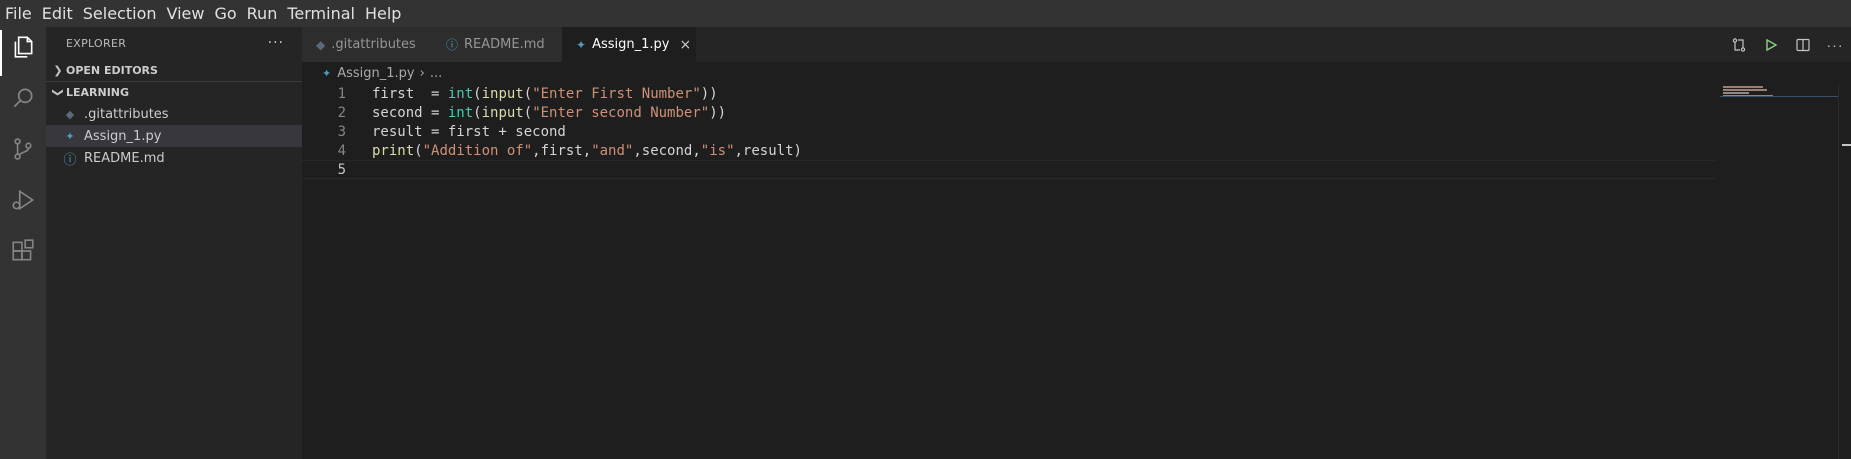 Image resolution: width=1851 pixels, height=459 pixels. What do you see at coordinates (621, 112) in the screenshot?
I see `code-token: "Enter second Number"` at bounding box center [621, 112].